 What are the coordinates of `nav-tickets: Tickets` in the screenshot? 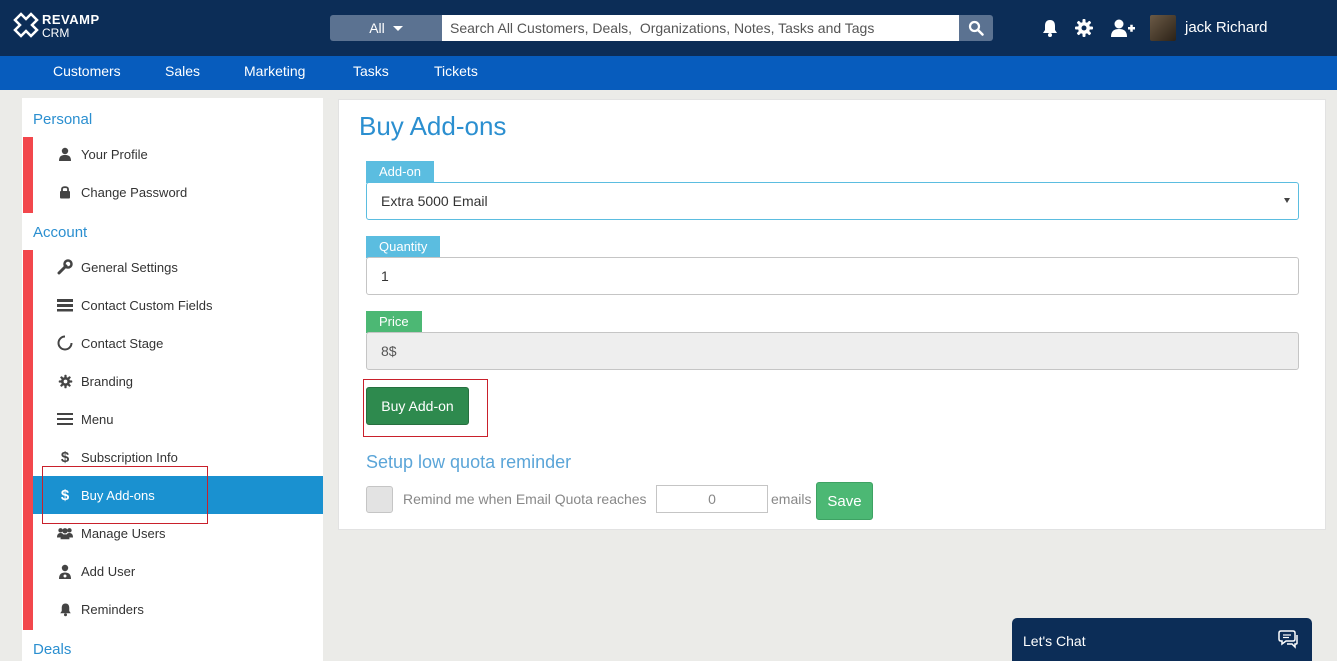 It's located at (456, 73).